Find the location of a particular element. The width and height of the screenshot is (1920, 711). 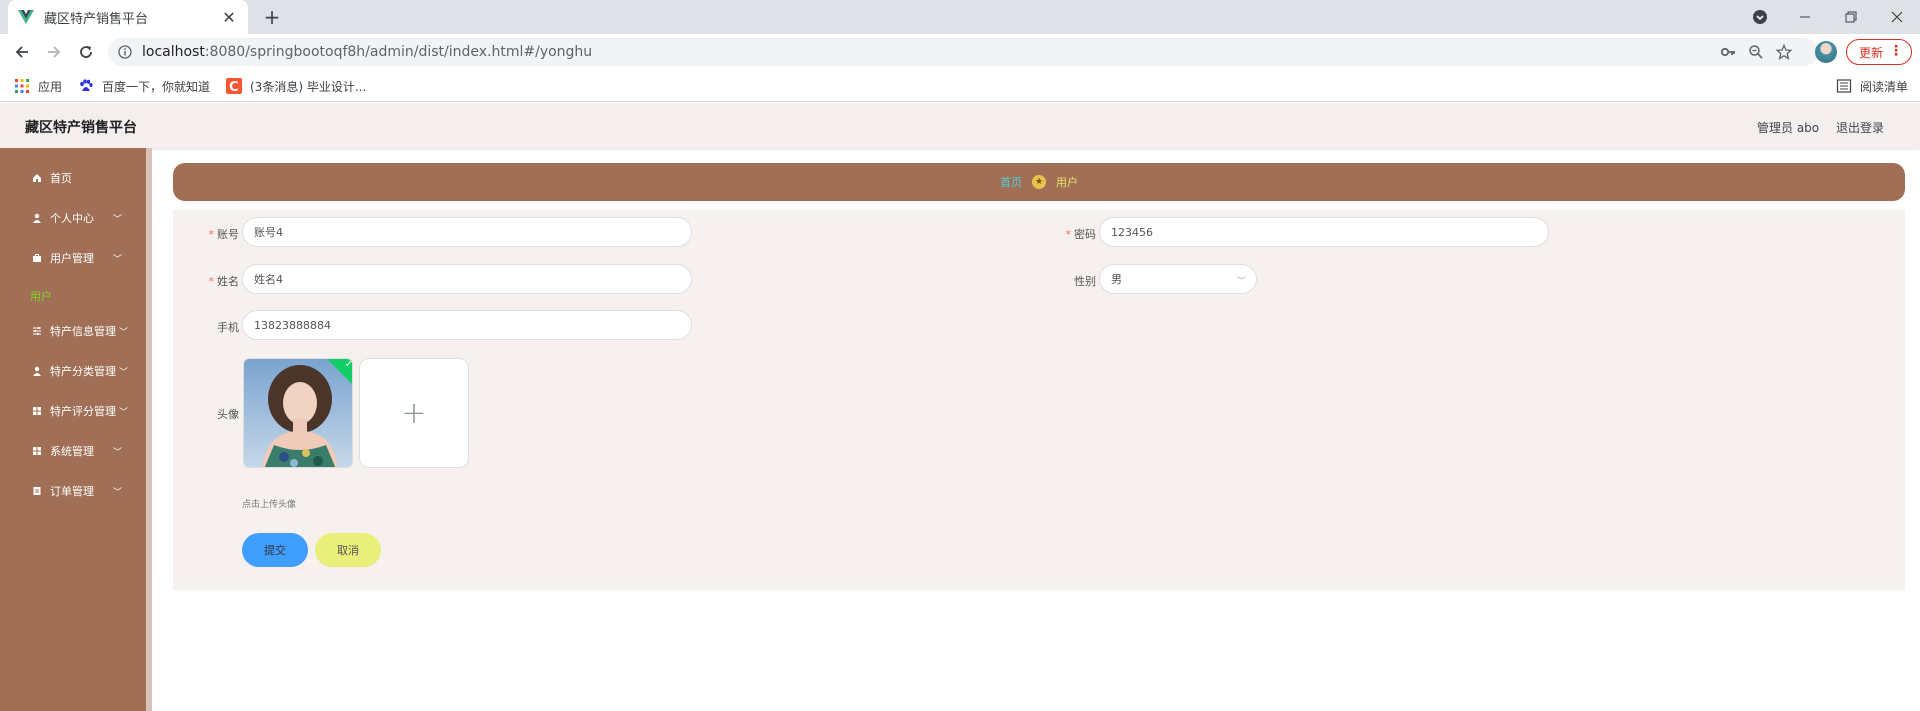

url-host: localhost is located at coordinates (173, 52).